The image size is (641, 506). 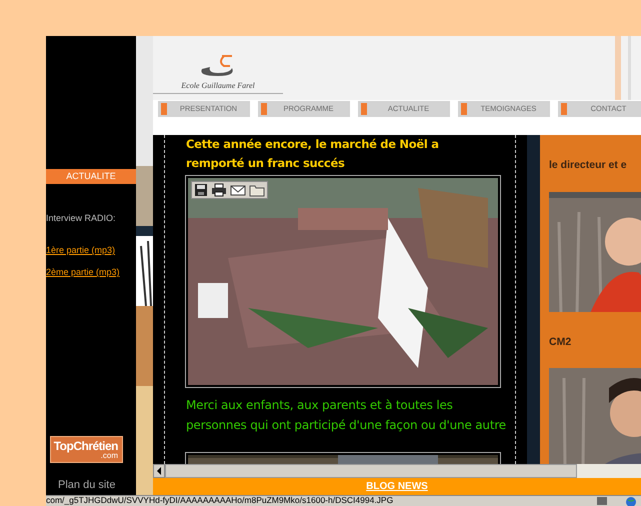 I want to click on scroll-left-button, so click(x=159, y=471).